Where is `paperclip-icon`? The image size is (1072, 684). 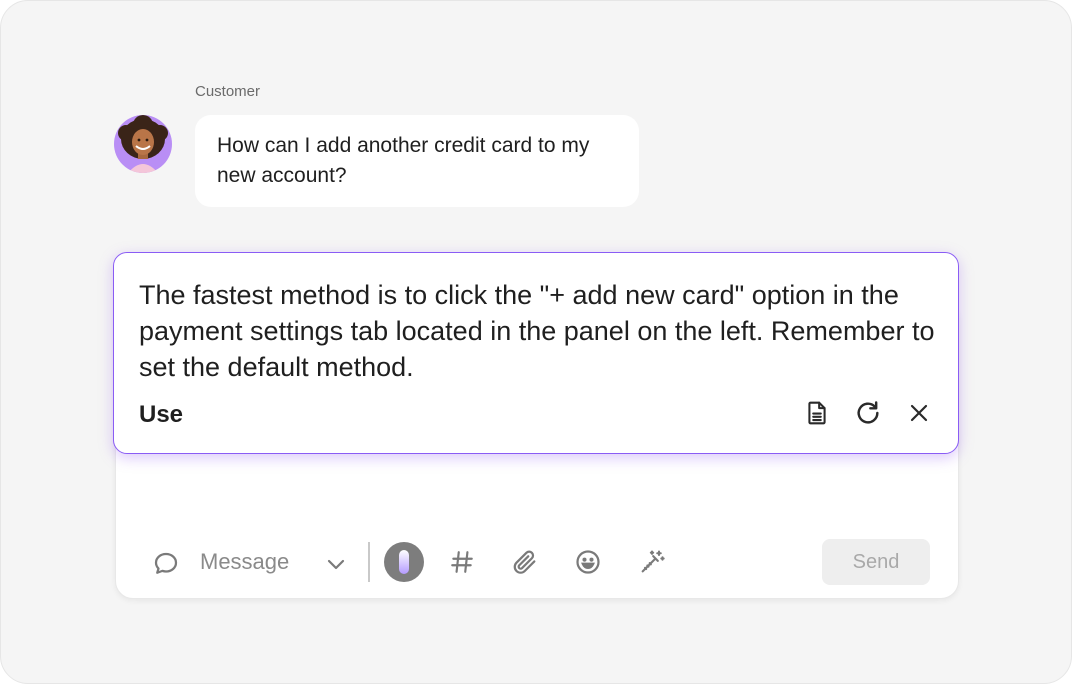 paperclip-icon is located at coordinates (525, 562).